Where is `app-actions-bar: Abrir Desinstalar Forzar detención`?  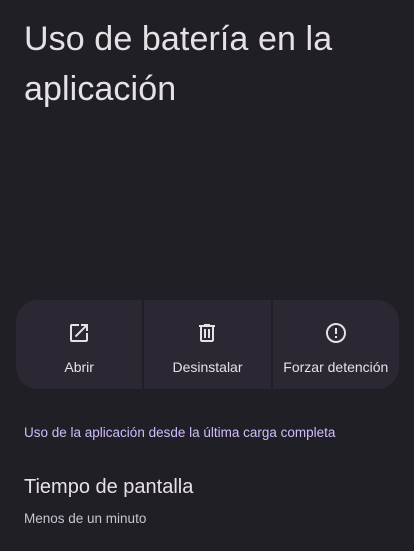
app-actions-bar: Abrir Desinstalar Forzar detención is located at coordinates (207, 344).